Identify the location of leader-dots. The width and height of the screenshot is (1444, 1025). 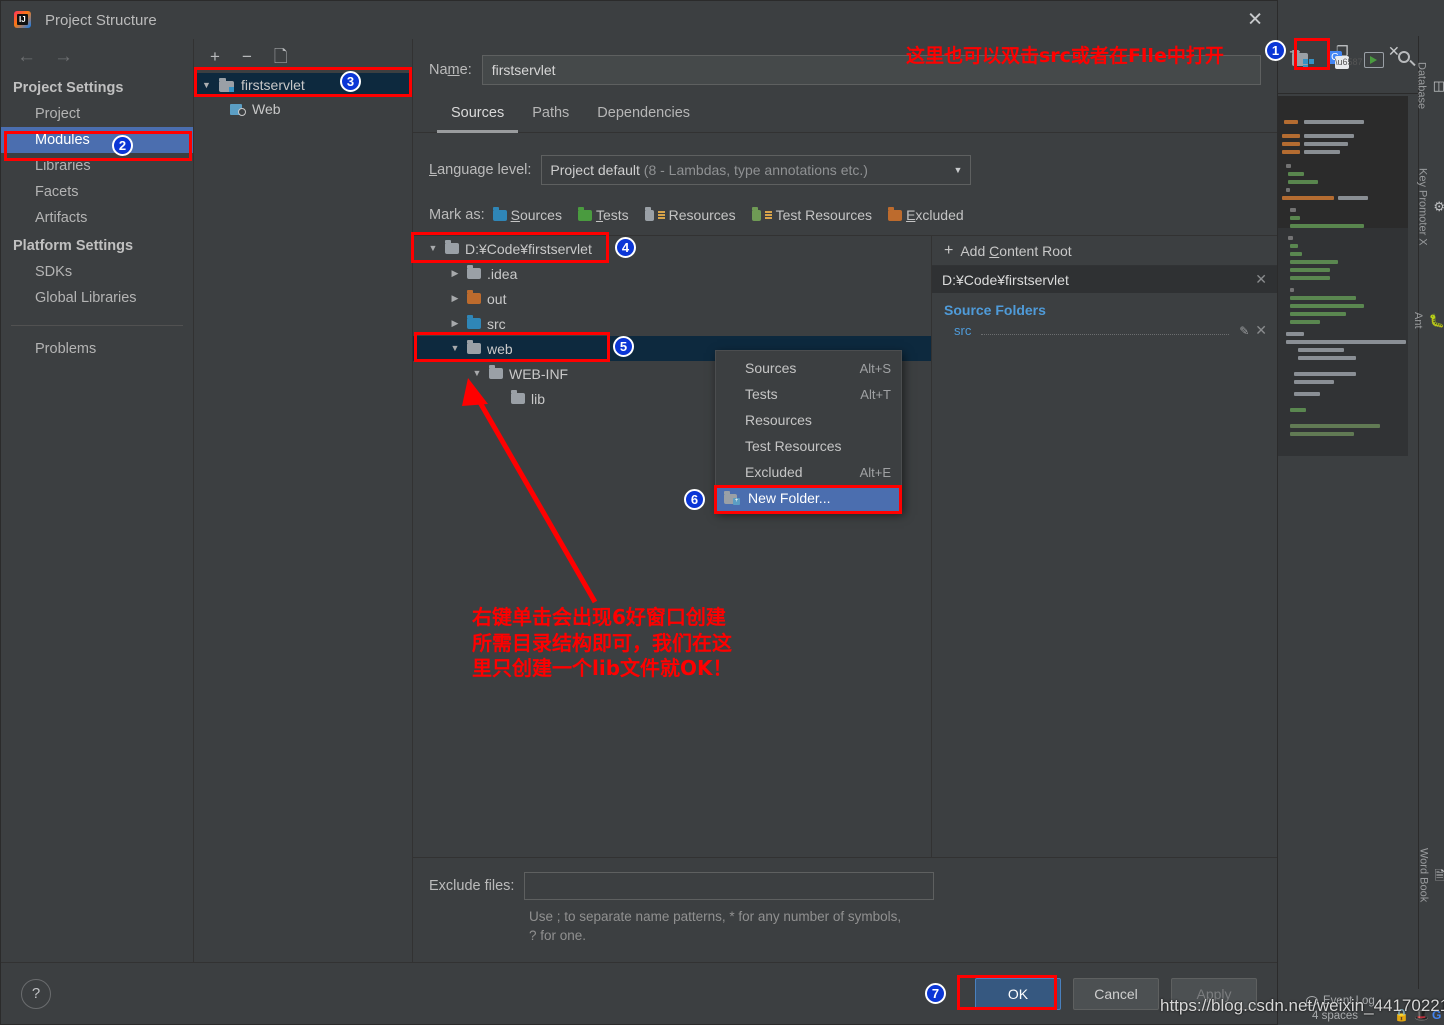
(1105, 330).